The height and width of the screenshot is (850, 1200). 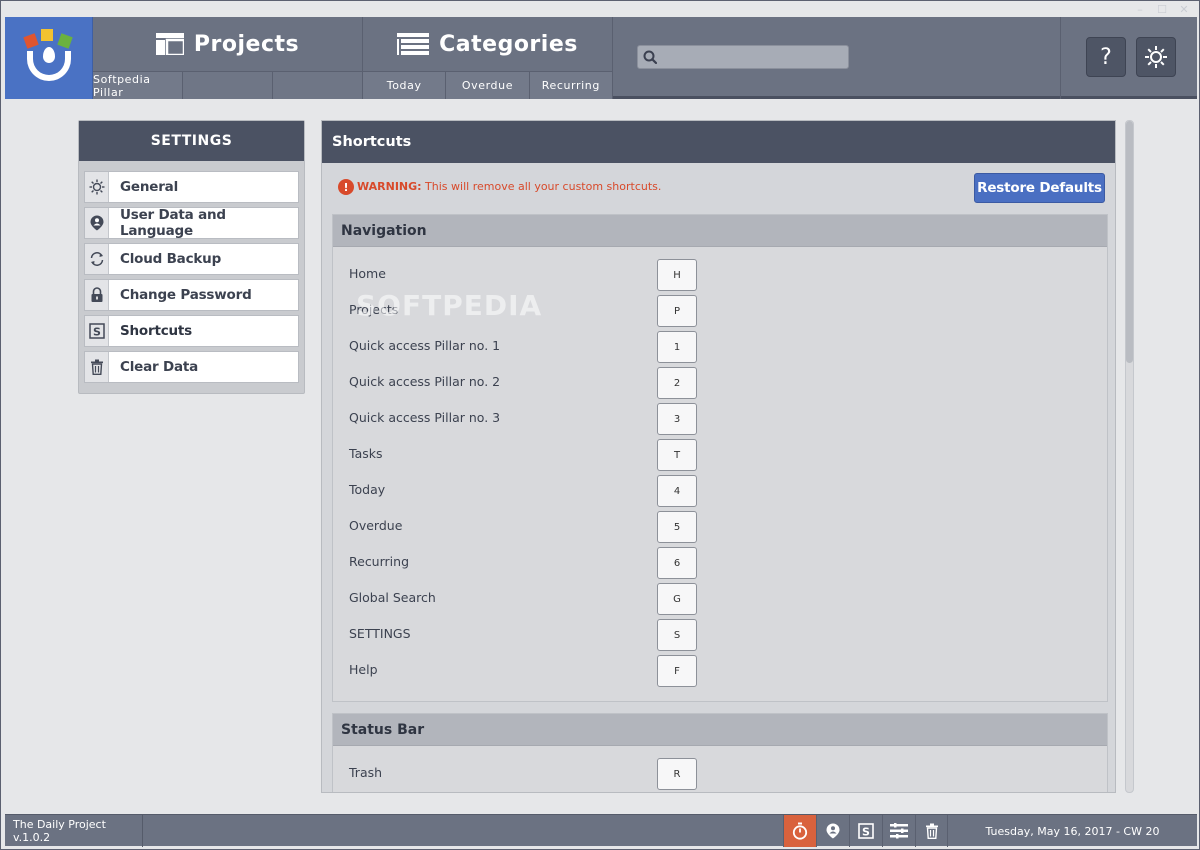 I want to click on categories-tabs: Today Overdue Recurring, so click(x=487, y=85).